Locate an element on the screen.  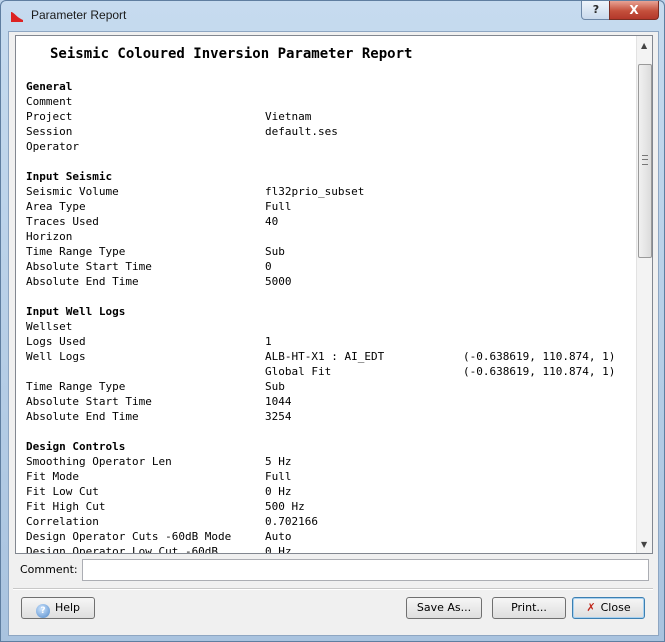
report-row-key: Input Well Logs is located at coordinates (76, 311).